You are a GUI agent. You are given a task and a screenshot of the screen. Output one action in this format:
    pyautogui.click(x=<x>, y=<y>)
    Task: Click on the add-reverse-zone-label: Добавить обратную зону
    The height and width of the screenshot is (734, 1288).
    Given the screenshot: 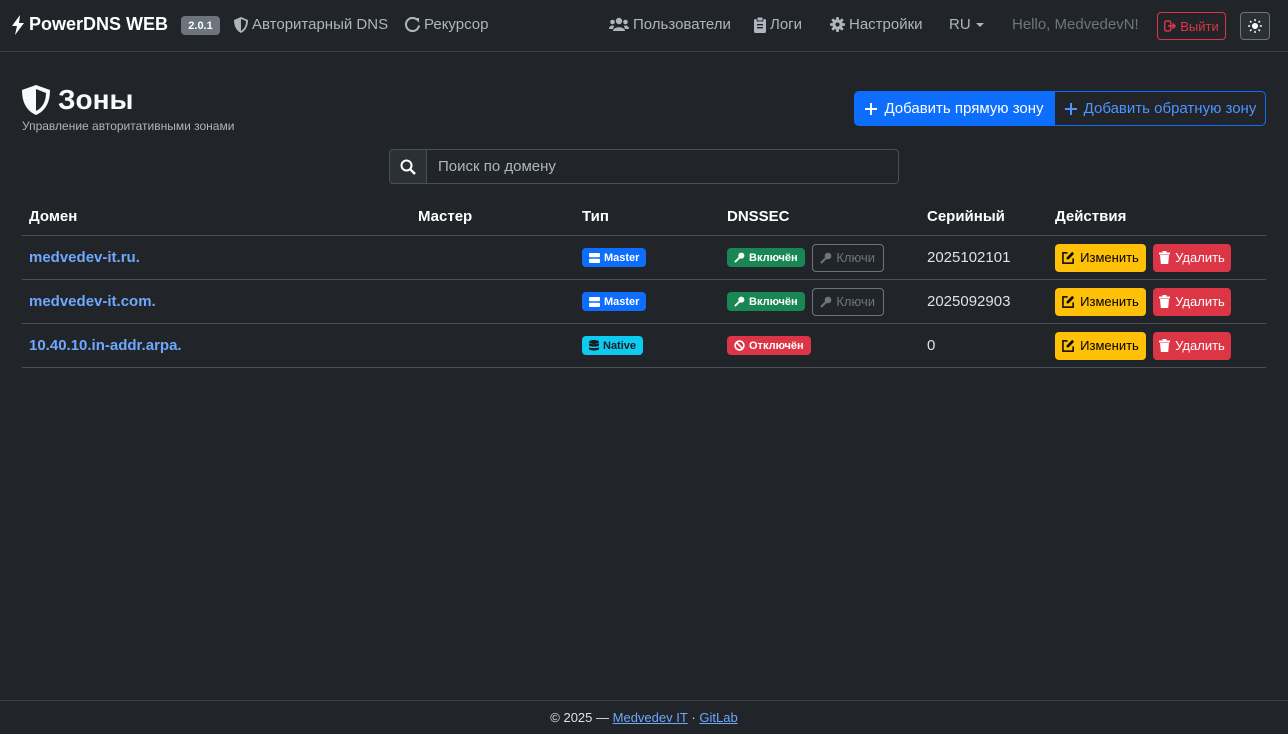 What is the action you would take?
    pyautogui.click(x=1170, y=108)
    